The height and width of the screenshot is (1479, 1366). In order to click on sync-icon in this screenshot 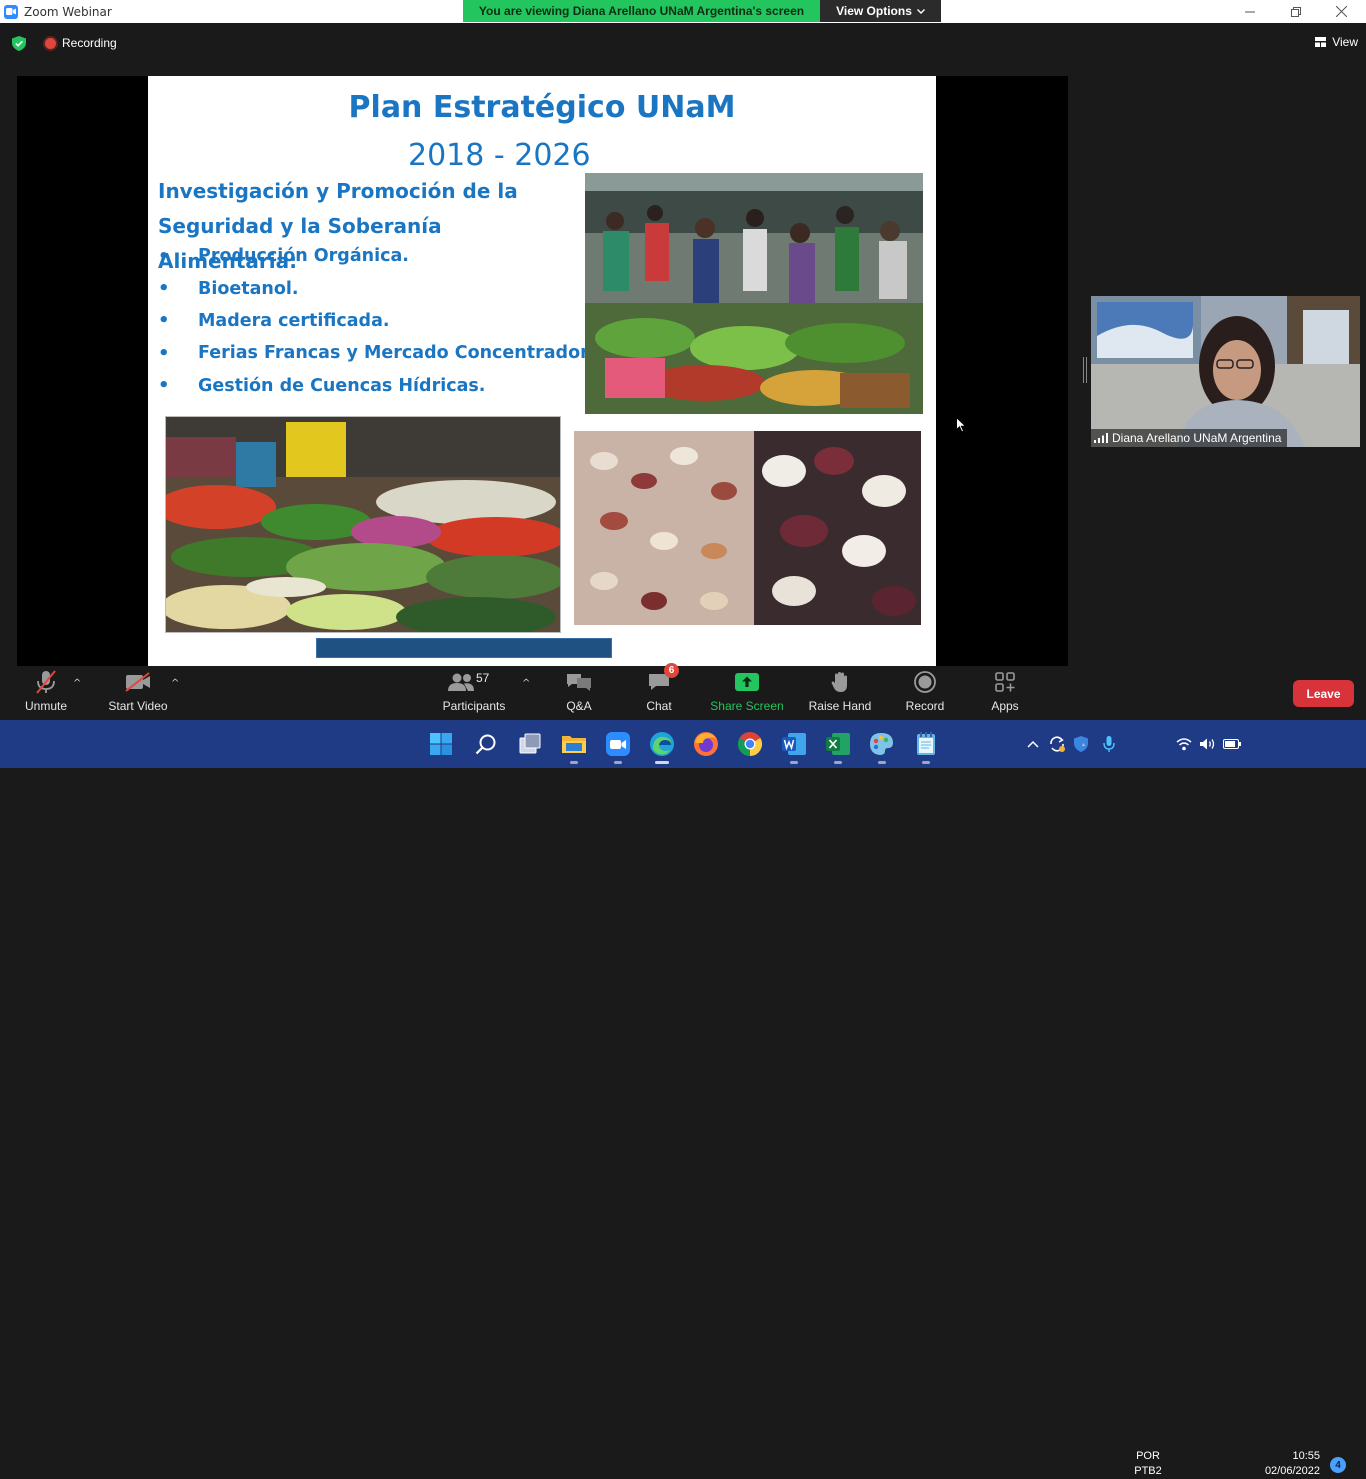, I will do `click(1057, 744)`.